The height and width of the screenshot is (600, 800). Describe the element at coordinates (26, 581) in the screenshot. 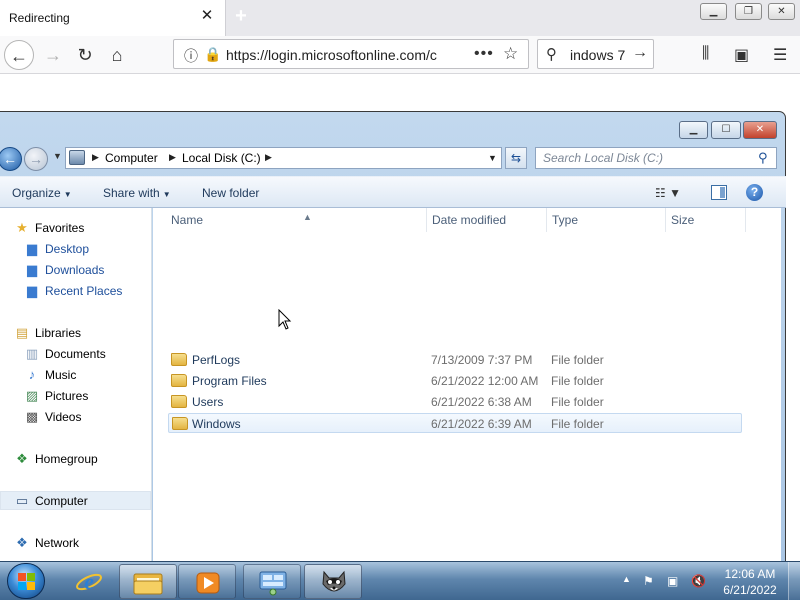

I see `start-button` at that location.